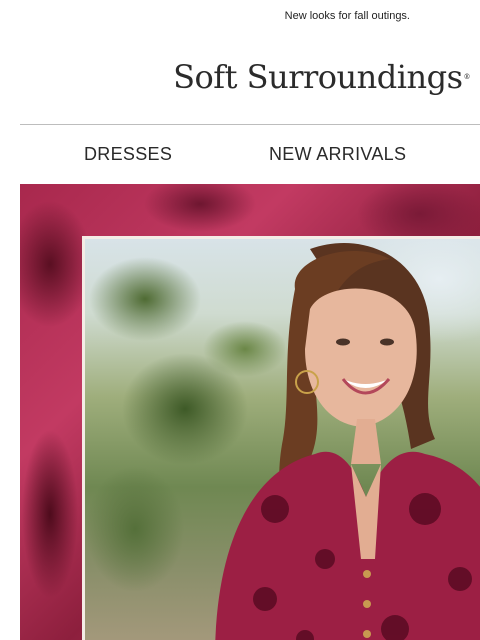 Image resolution: width=480 pixels, height=640 pixels. What do you see at coordinates (337, 154) in the screenshot?
I see `nav-link-new-arrivals: NEW ARRIVALS` at bounding box center [337, 154].